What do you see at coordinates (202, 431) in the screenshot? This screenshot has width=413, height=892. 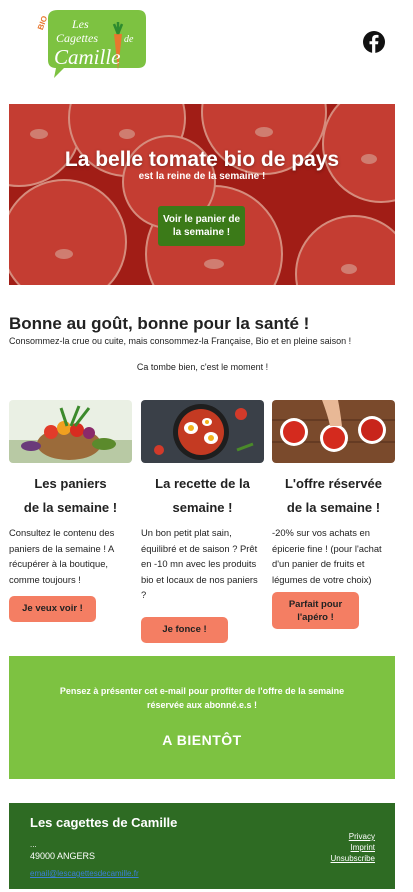 I see `shakshuka-recipe-image` at bounding box center [202, 431].